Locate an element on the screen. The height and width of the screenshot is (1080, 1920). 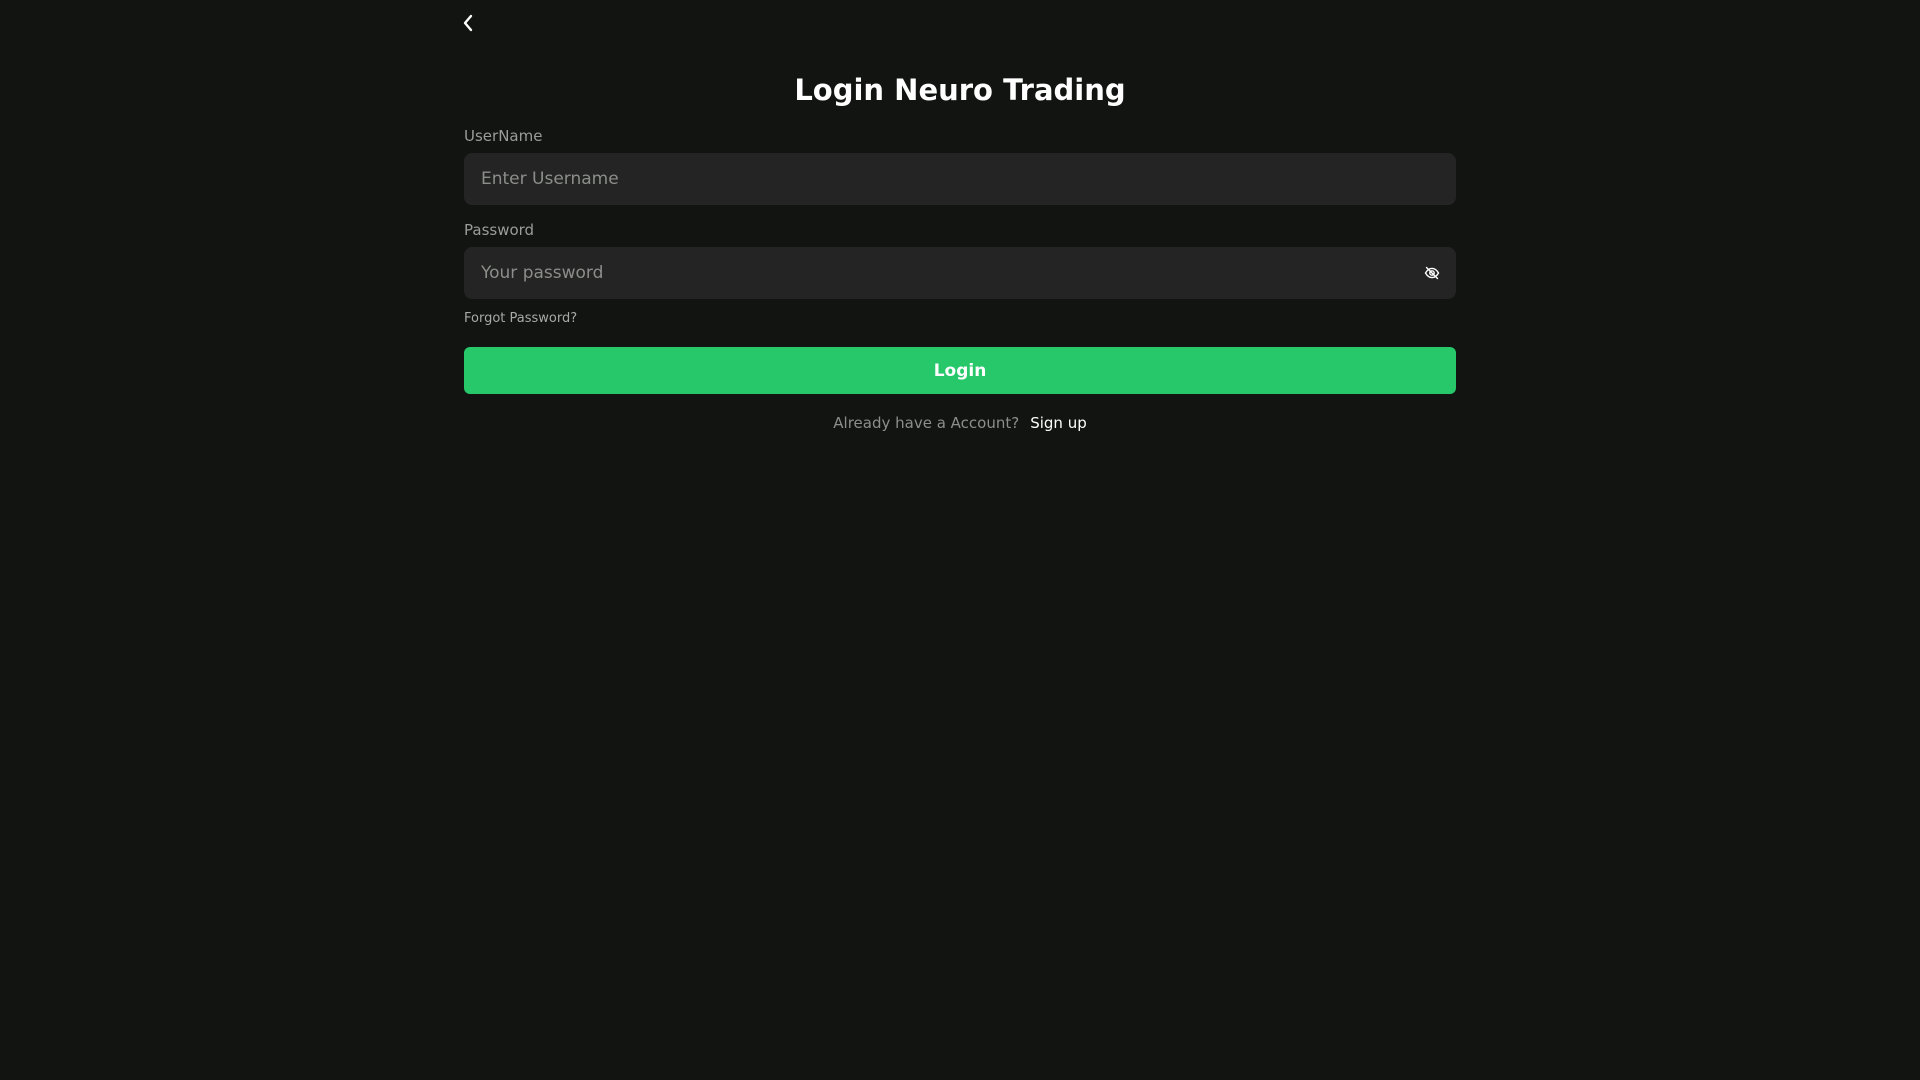
login-button: Login is located at coordinates (960, 370).